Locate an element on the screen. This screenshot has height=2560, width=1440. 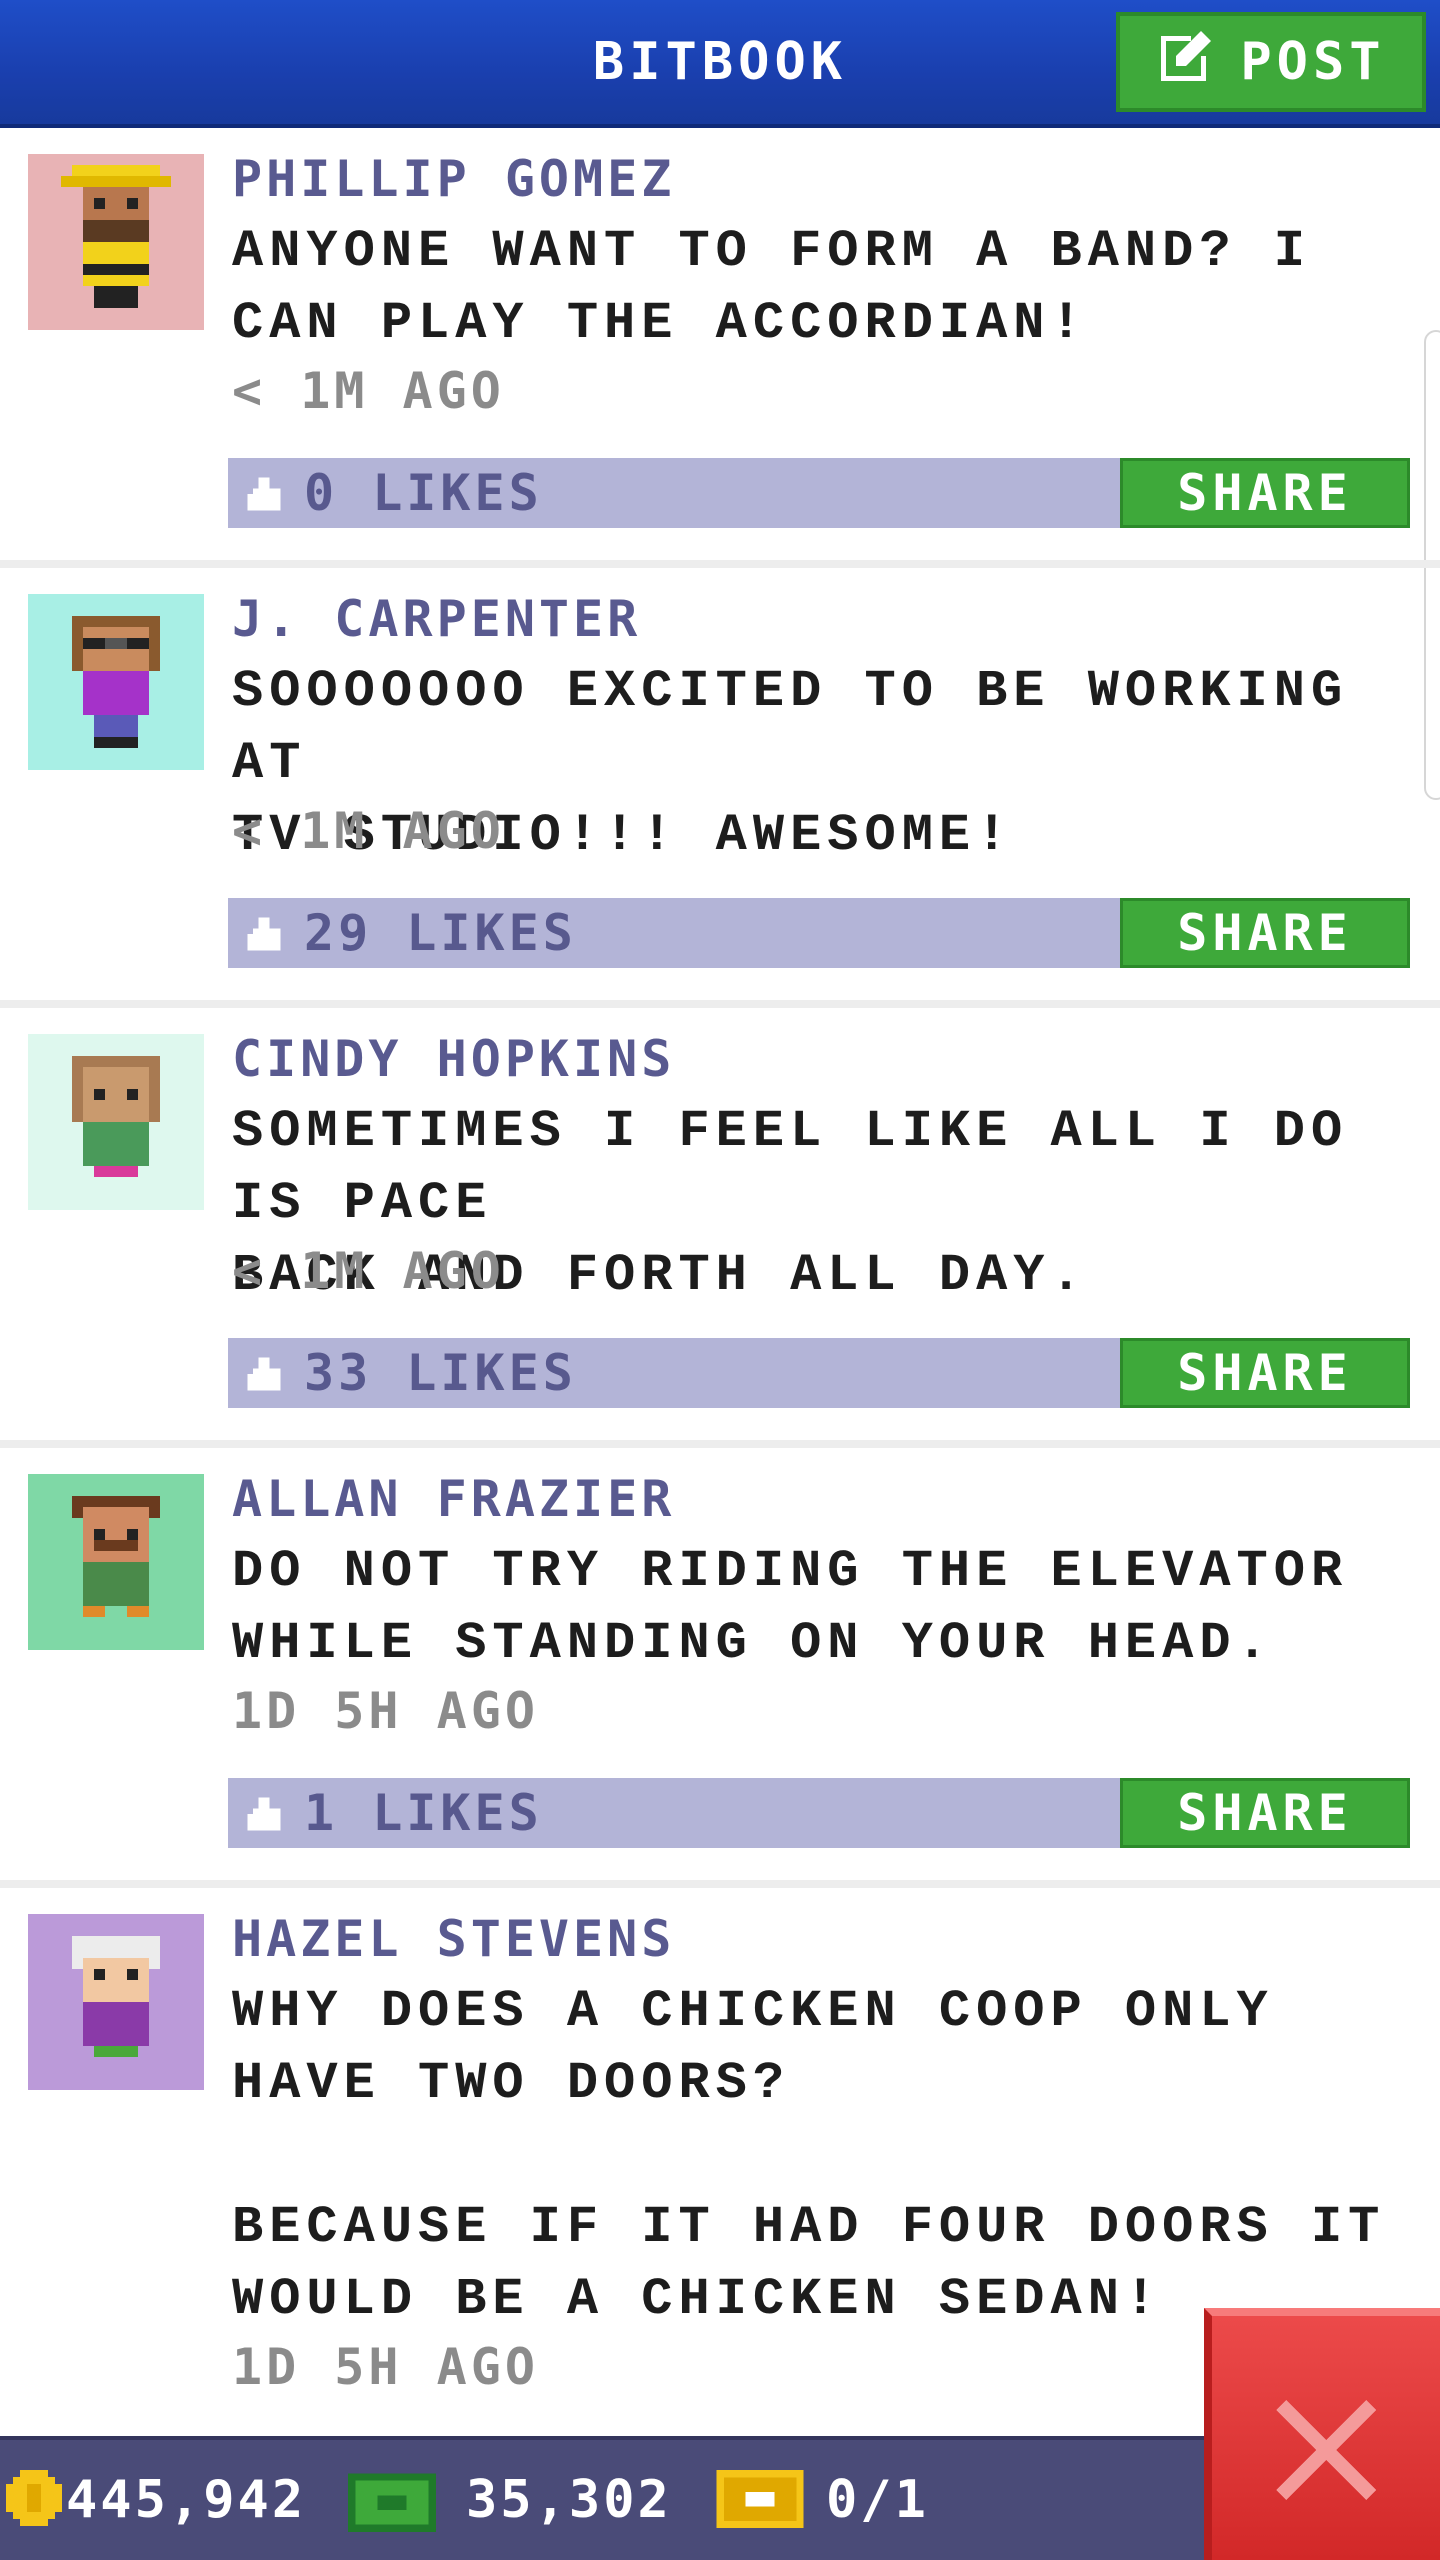
post-button: POST is located at coordinates (1271, 62).